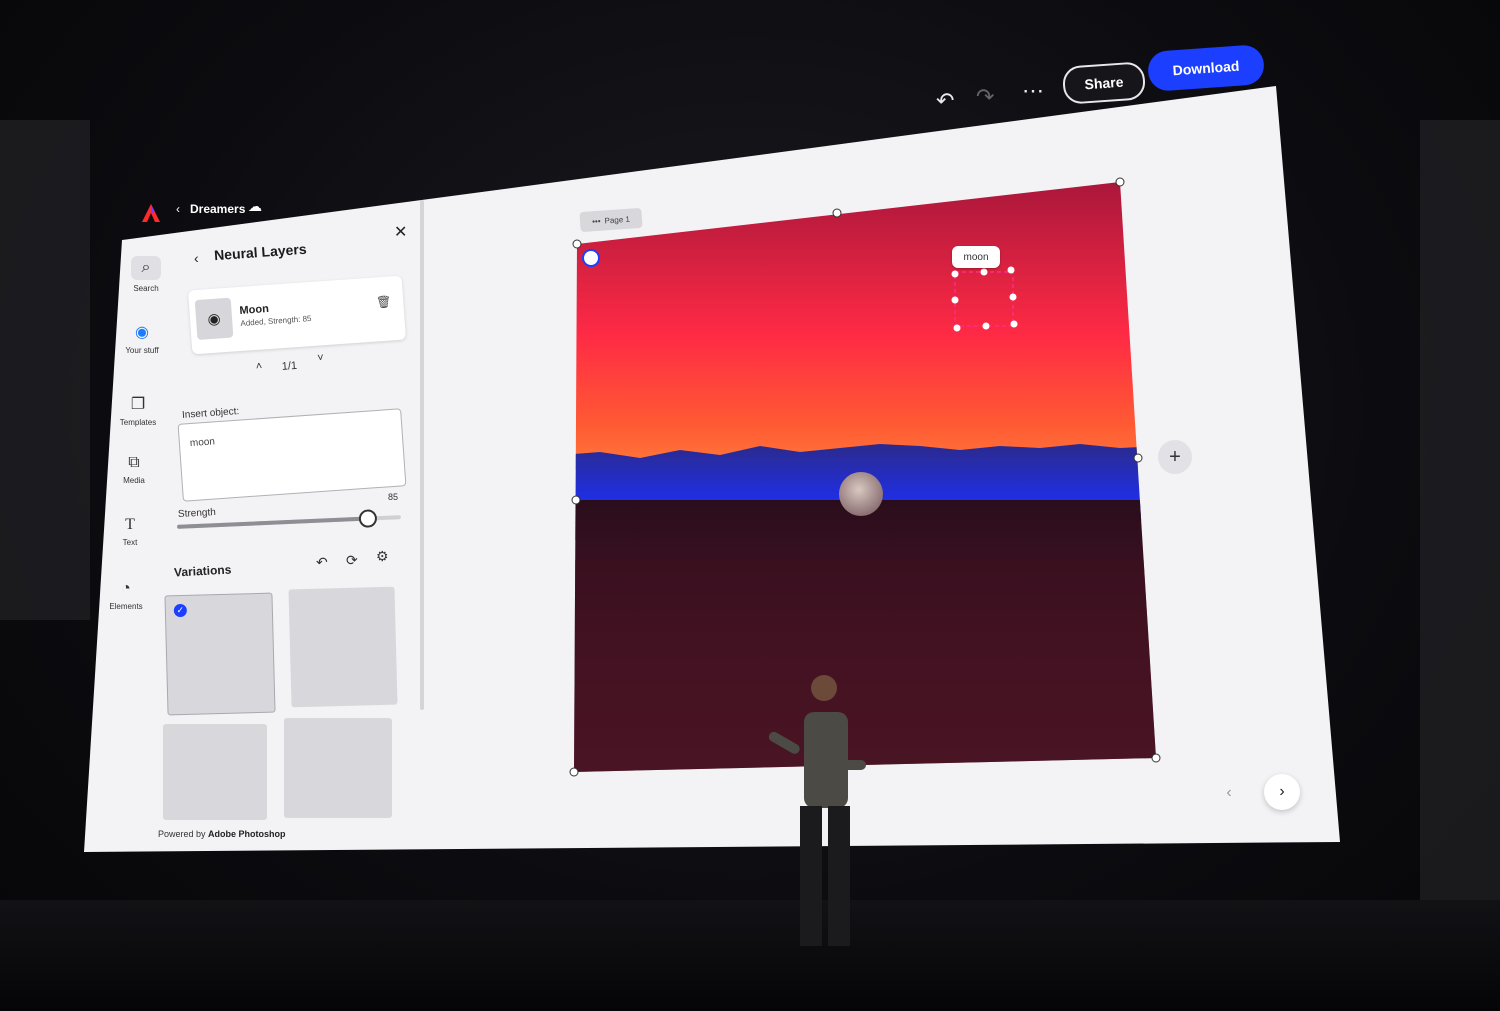 Image resolution: width=1500 pixels, height=1011 pixels. I want to click on search-icon: ⌕, so click(146, 268).